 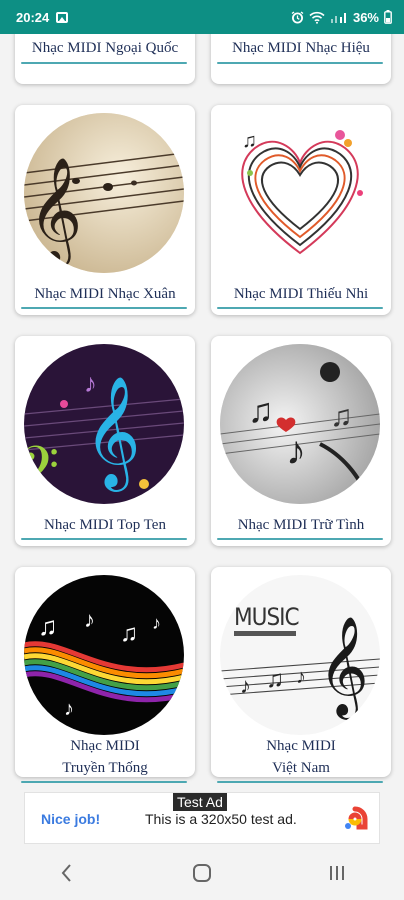 What do you see at coordinates (105, 525) in the screenshot?
I see `category-title: Nhạc MIDI Top Ten` at bounding box center [105, 525].